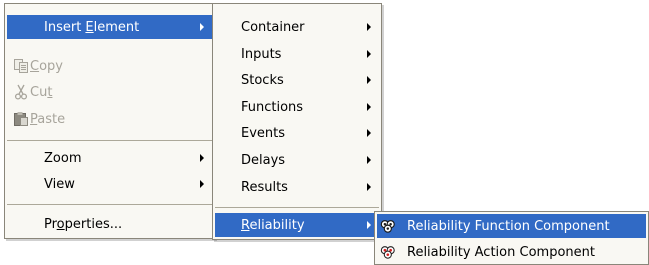  I want to click on cut-icon, so click(21, 92).